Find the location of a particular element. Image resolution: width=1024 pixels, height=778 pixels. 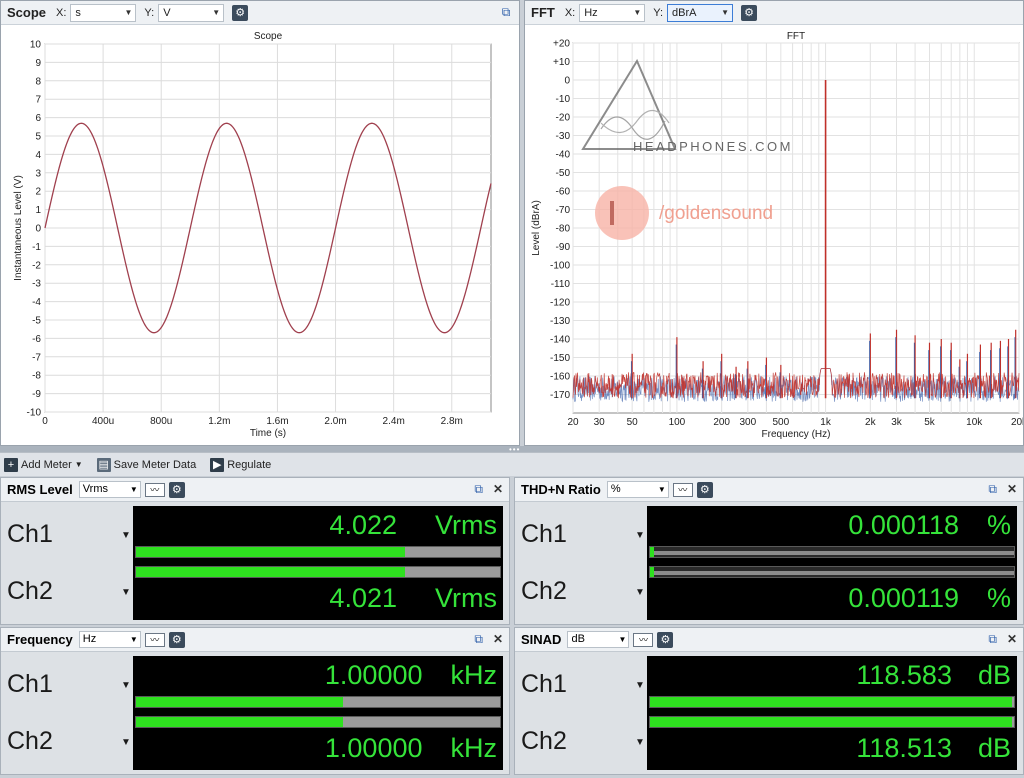

freq-ch2-value: 1.00000 kHz is located at coordinates (411, 748).